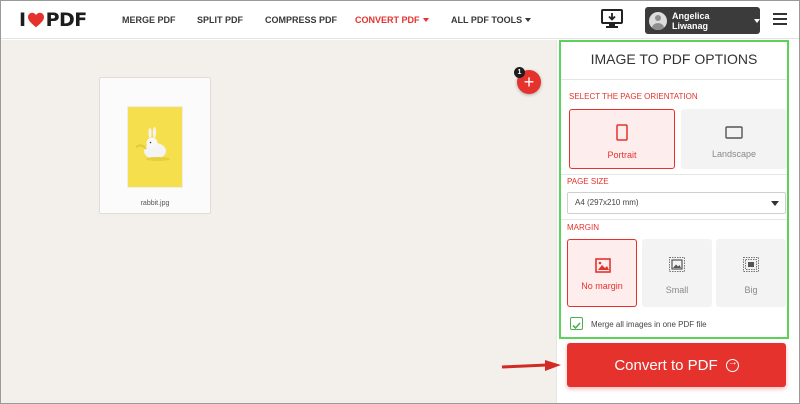  I want to click on logo-letter: I, so click(22, 20).